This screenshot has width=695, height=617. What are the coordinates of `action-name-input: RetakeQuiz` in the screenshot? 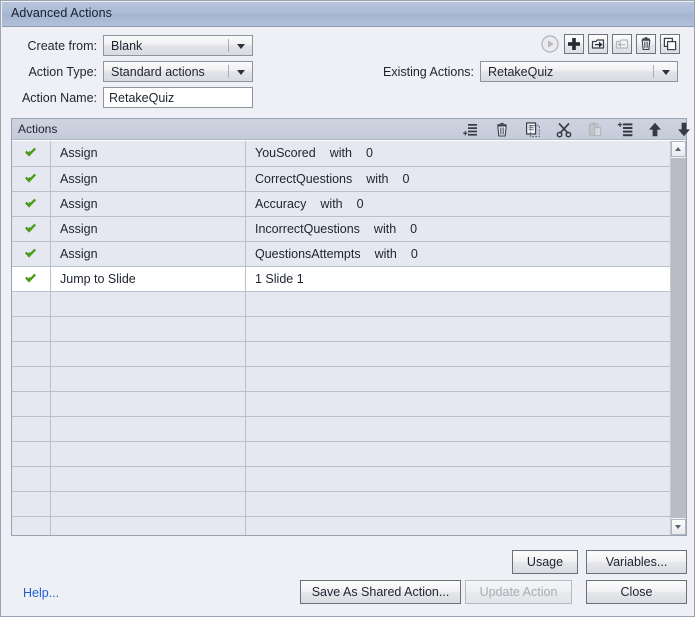 It's located at (178, 97).